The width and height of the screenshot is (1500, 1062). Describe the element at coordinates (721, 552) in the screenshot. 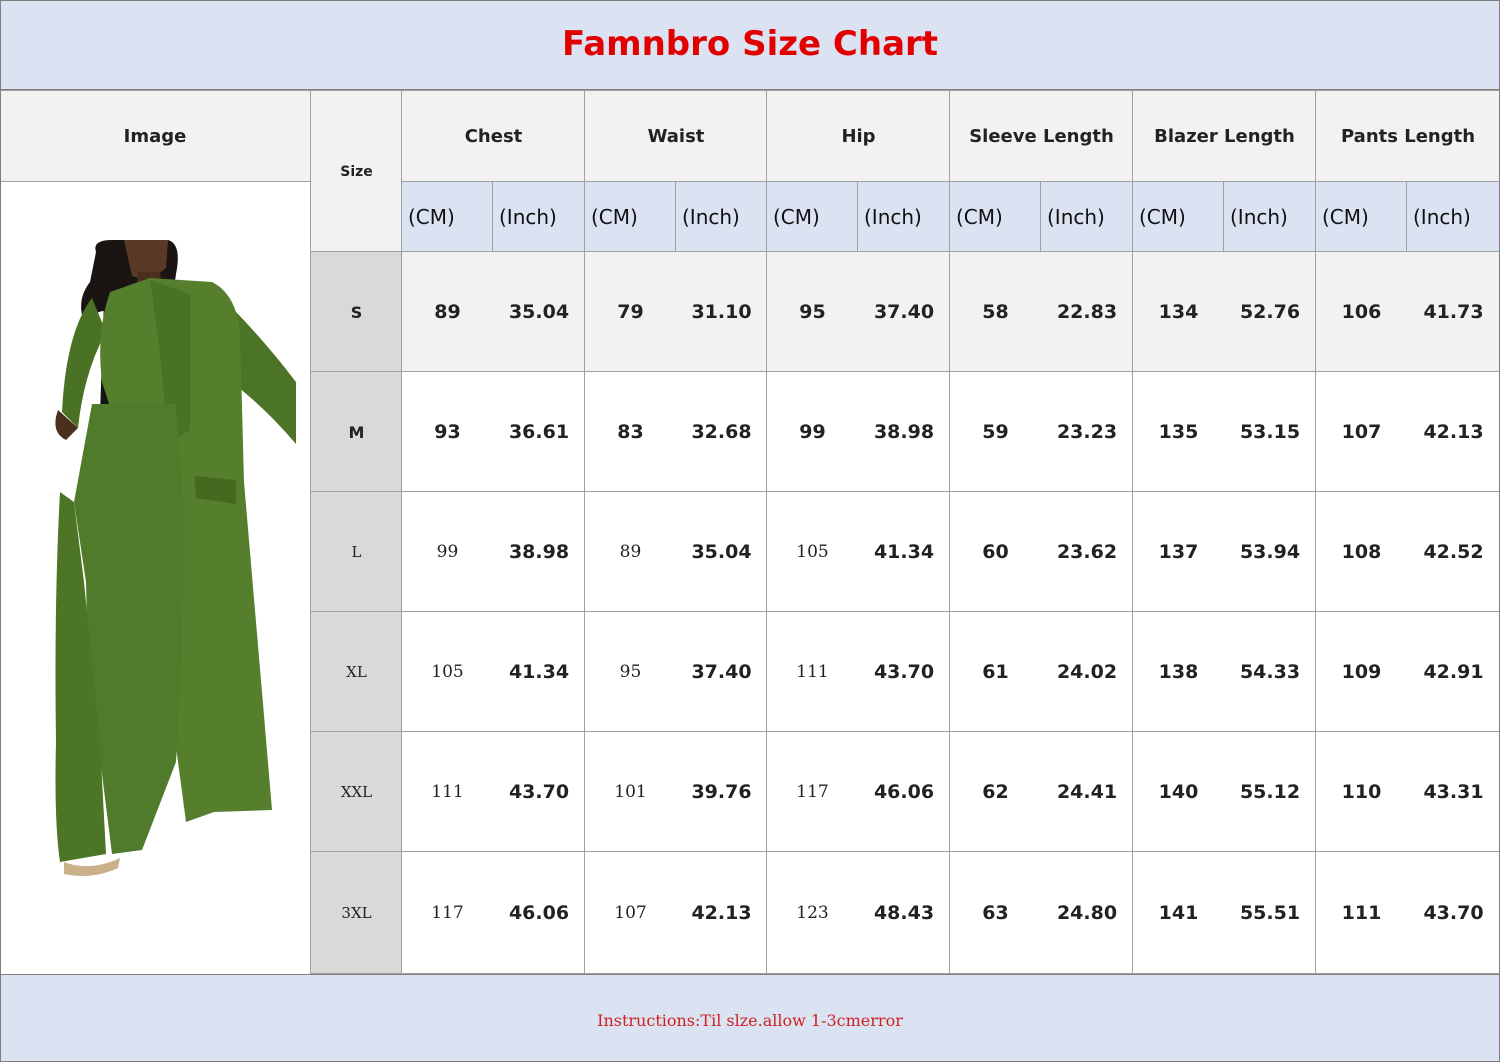

I see `value-inch: 35.04` at that location.